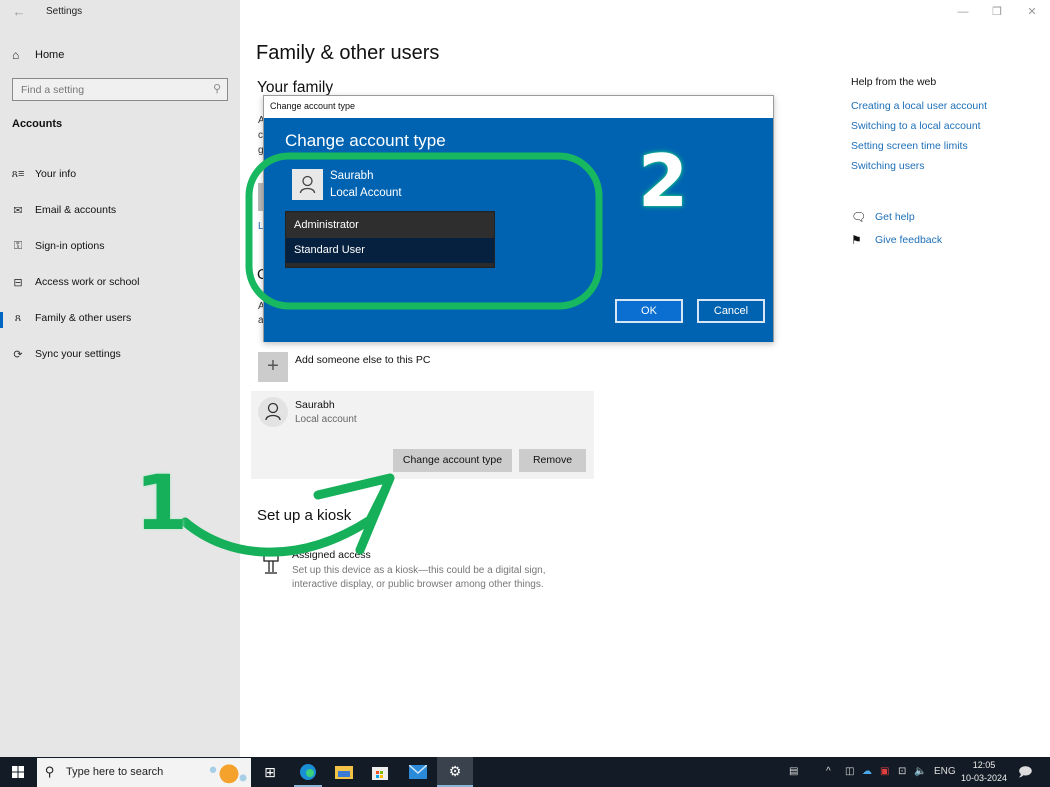 This screenshot has height=787, width=1050. Describe the element at coordinates (331, 555) in the screenshot. I see `assigned-access-link: Assigned access` at that location.